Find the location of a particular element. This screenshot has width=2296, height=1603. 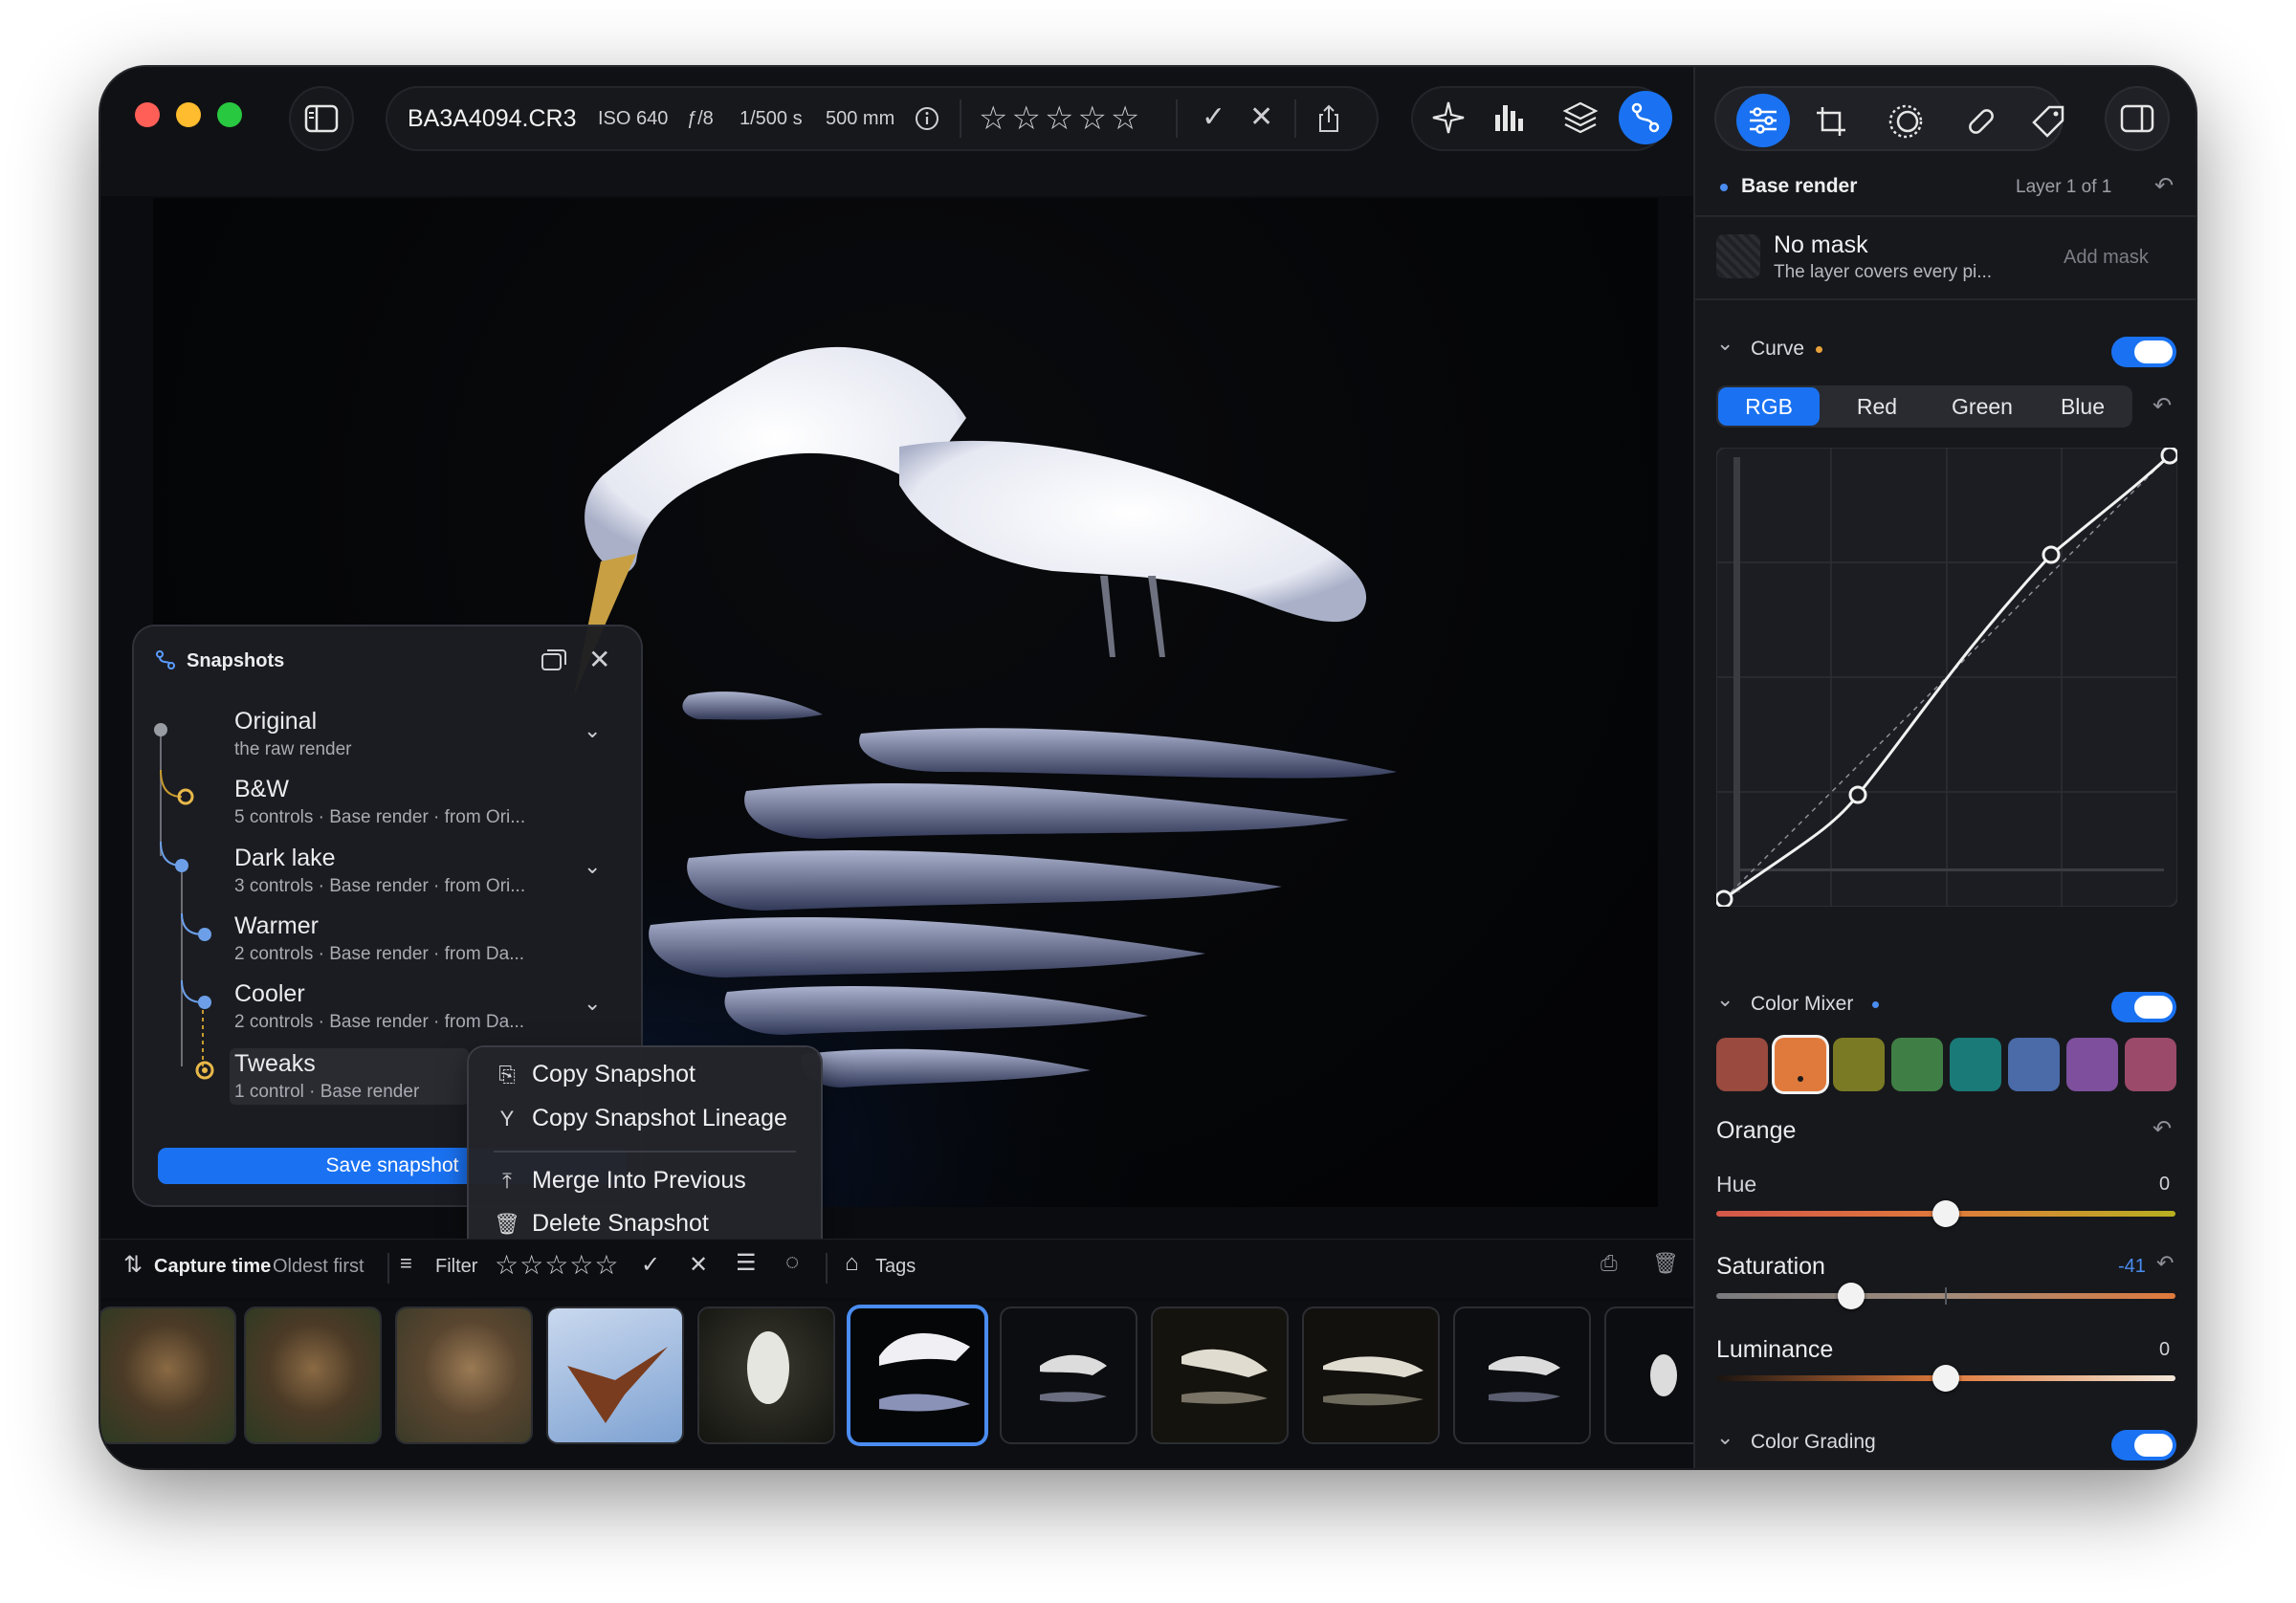

tag-icon: ⌂ is located at coordinates (852, 1264).